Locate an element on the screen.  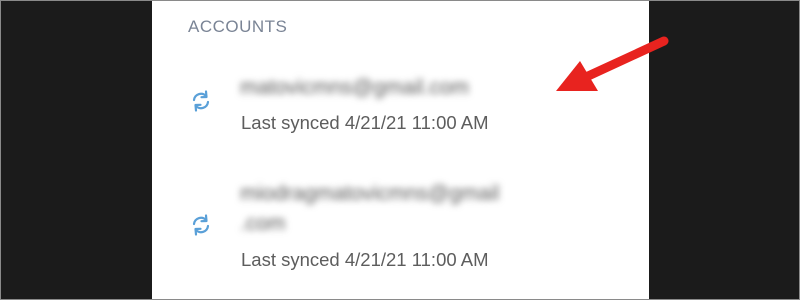
annotation-arrow is located at coordinates (612, 63).